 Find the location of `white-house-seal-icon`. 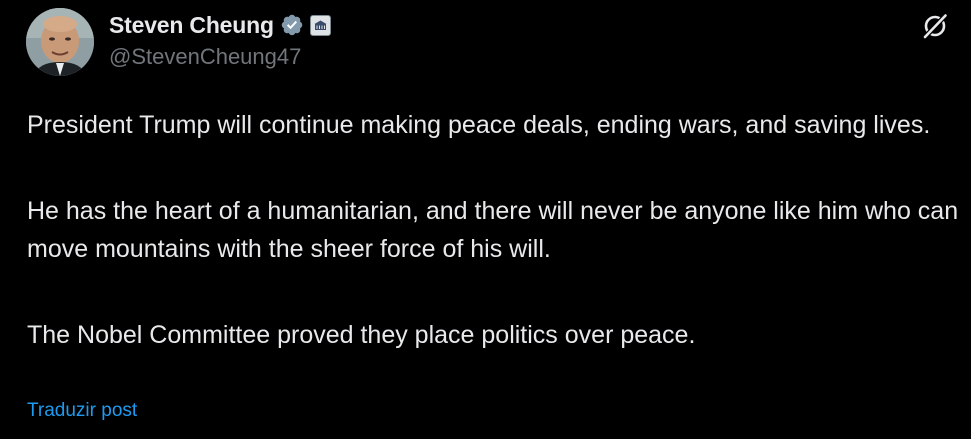

white-house-seal-icon is located at coordinates (320, 25).